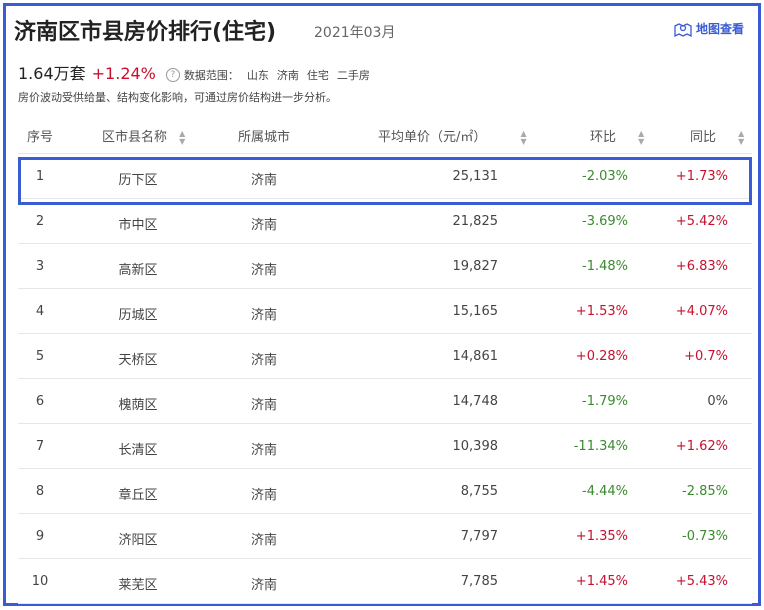 This screenshot has height=610, width=764. Describe the element at coordinates (385, 401) in the screenshot. I see `table-row: 6 槐荫区 济南 14,748 -1.79% 0%` at that location.